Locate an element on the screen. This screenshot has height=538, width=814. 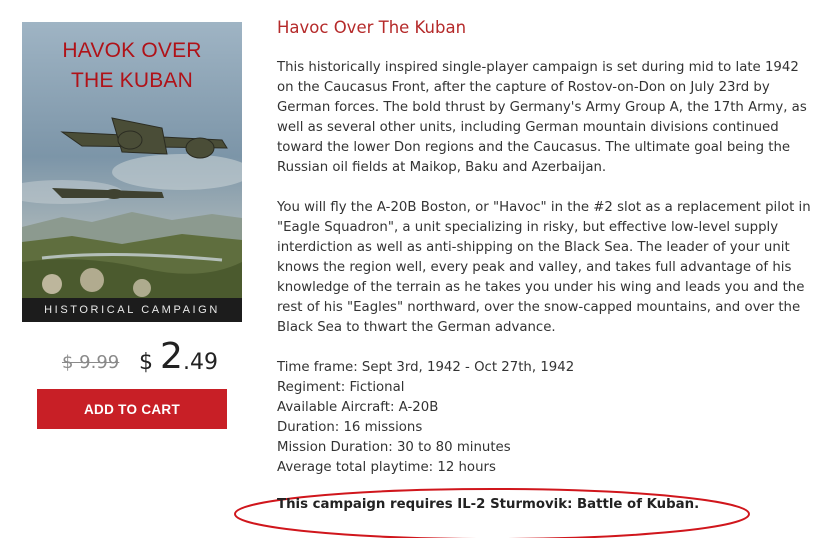
cover-title-line1: HAVOK OVER is located at coordinates (132, 50).